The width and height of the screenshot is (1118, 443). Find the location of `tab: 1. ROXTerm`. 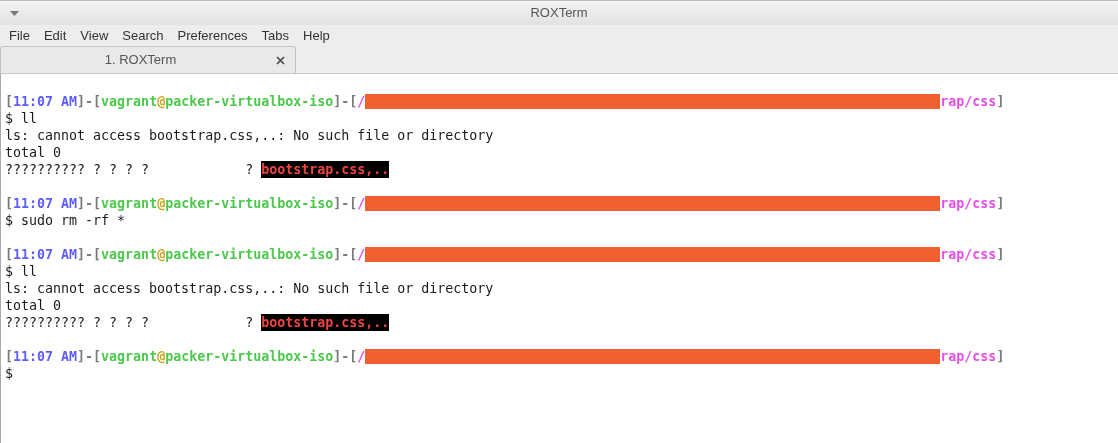

tab: 1. ROXTerm is located at coordinates (148, 59).